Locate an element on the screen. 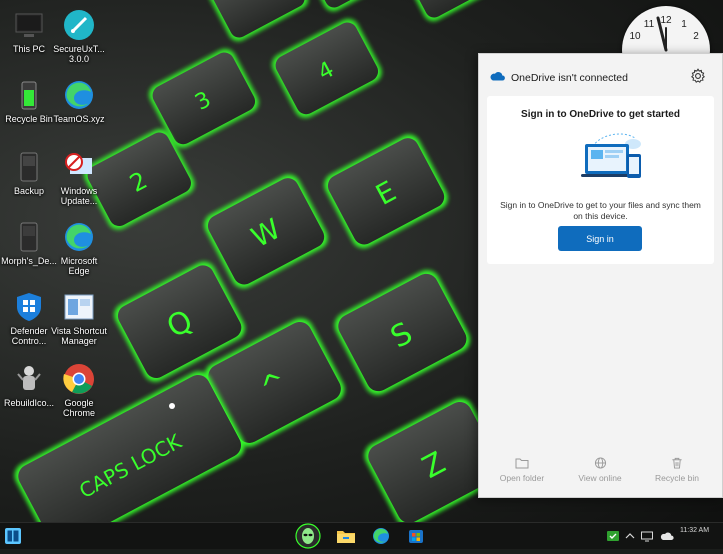  clock-number-1: 1 is located at coordinates (684, 24).